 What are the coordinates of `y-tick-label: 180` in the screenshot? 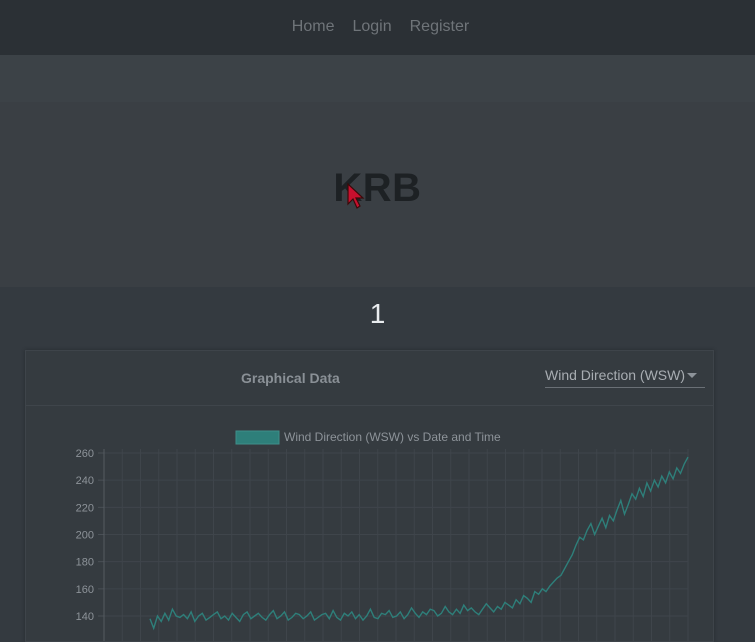 It's located at (85, 563).